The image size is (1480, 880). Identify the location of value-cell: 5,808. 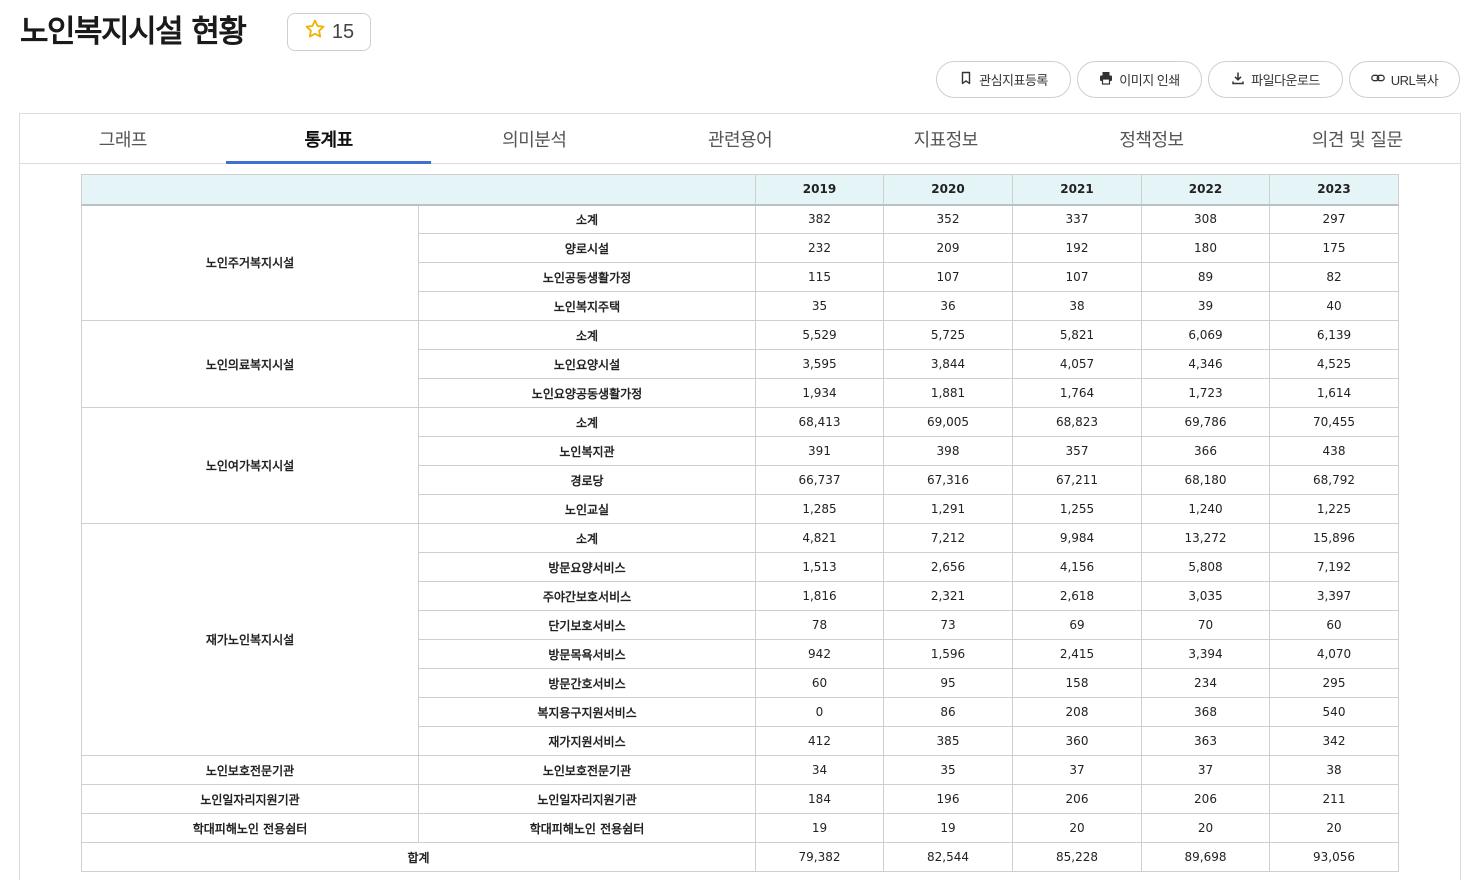
(1205, 567).